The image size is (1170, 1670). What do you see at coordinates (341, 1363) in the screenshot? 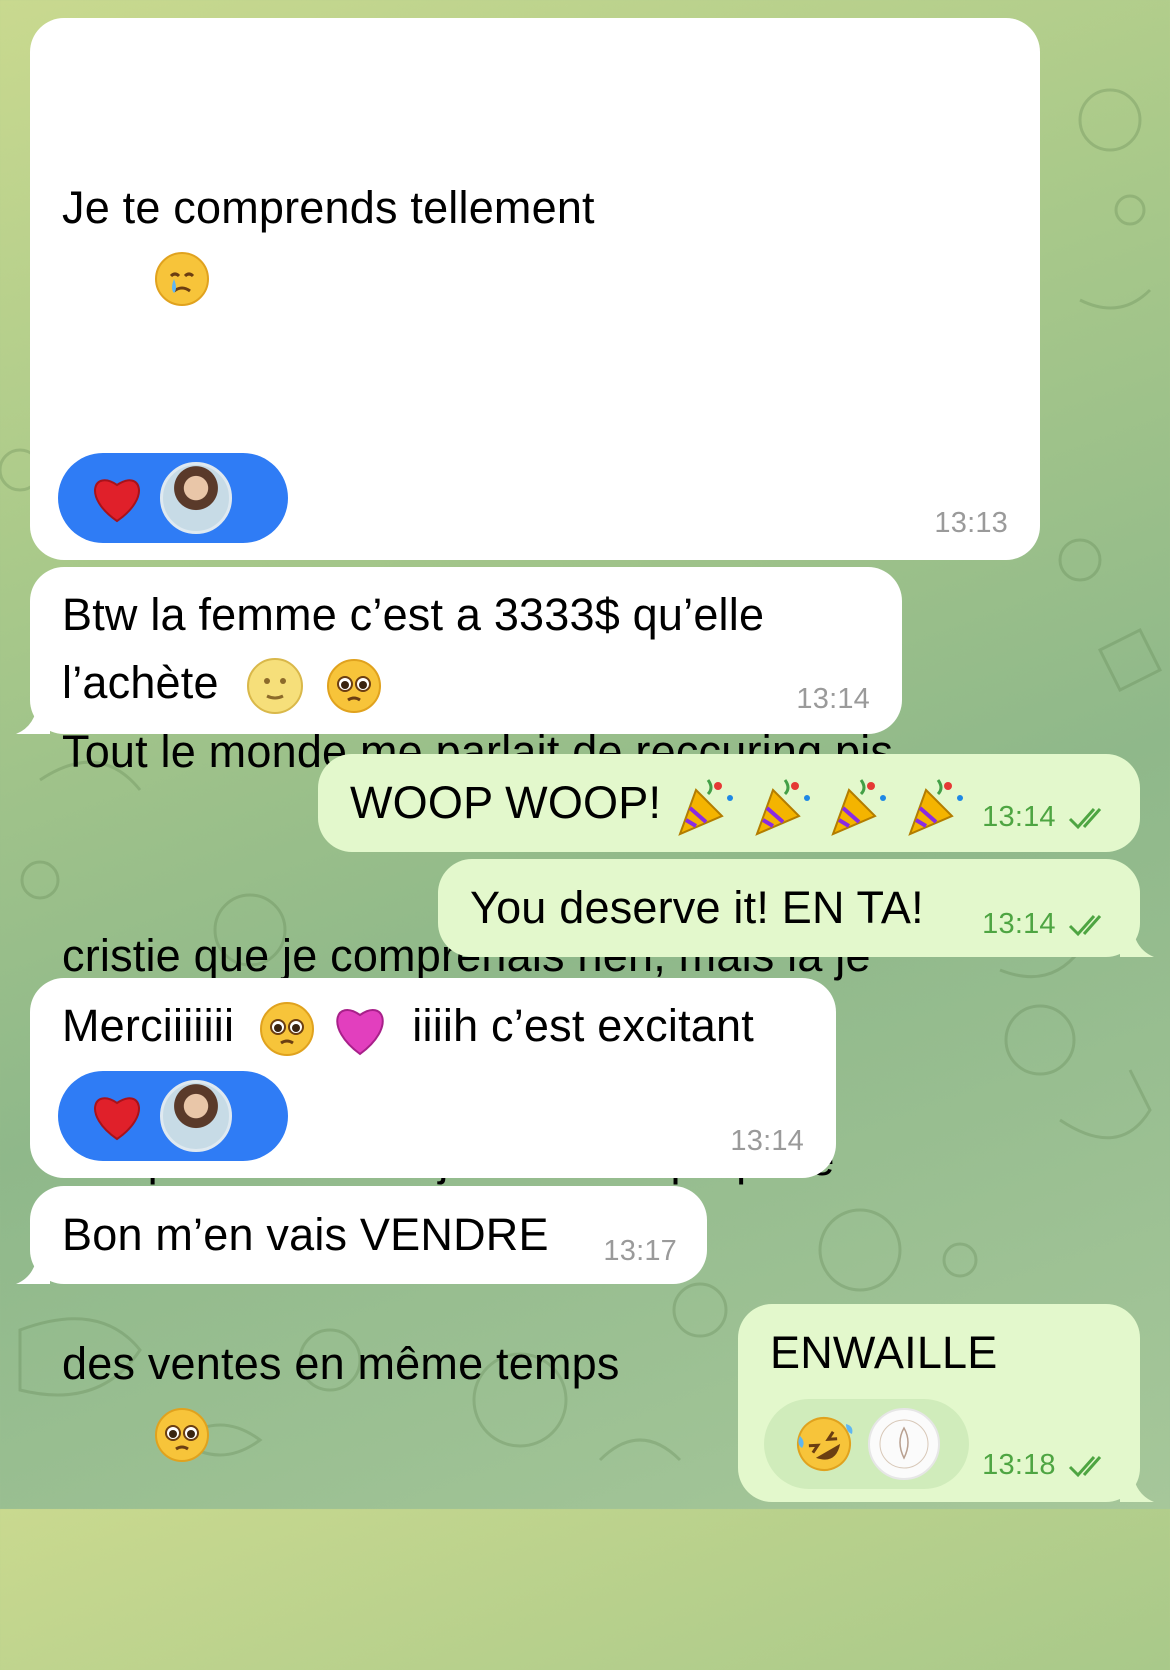
I see `message-line: des ventes en même temps` at bounding box center [341, 1363].